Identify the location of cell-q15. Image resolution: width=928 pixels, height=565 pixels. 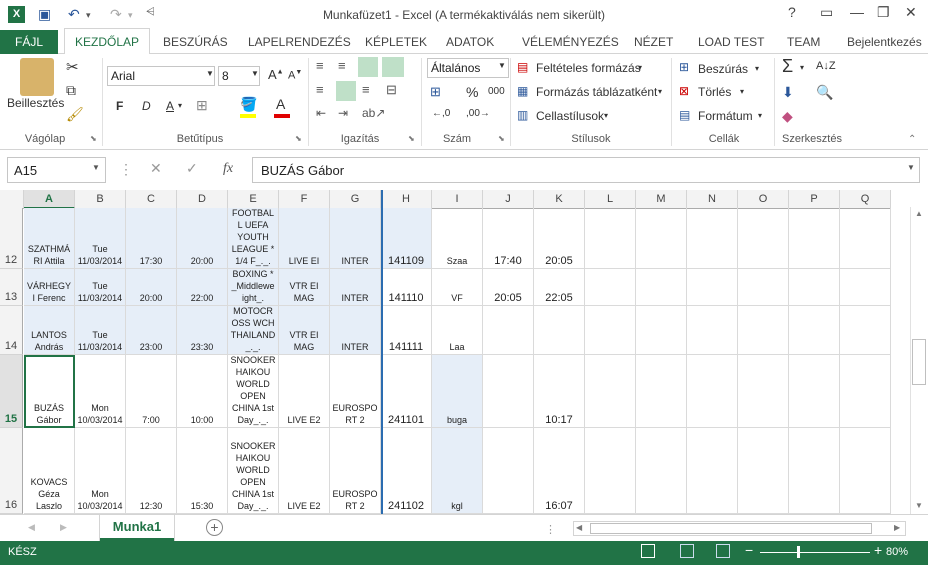
(865, 391).